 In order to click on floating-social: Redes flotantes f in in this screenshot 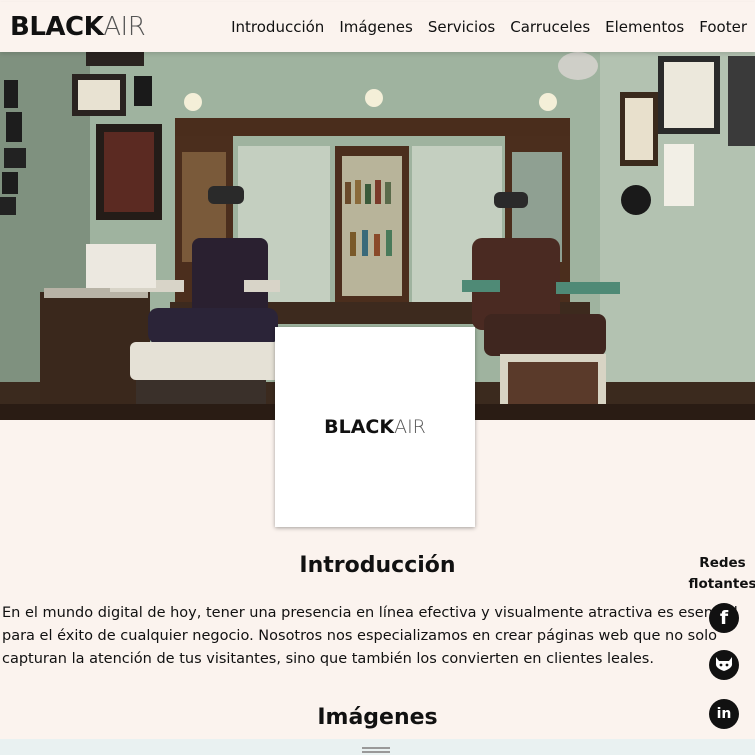, I will do `click(721, 641)`.